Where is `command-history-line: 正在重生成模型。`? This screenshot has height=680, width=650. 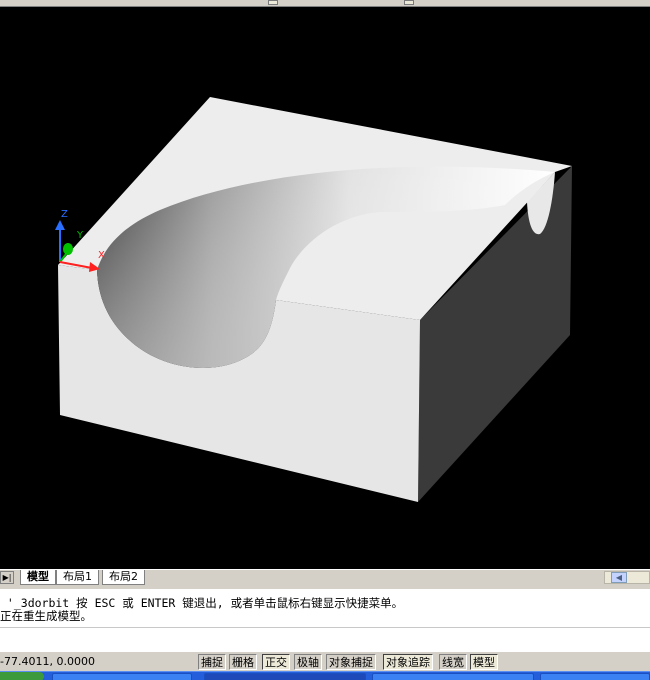
command-history-line: 正在重生成模型。 is located at coordinates (46, 616).